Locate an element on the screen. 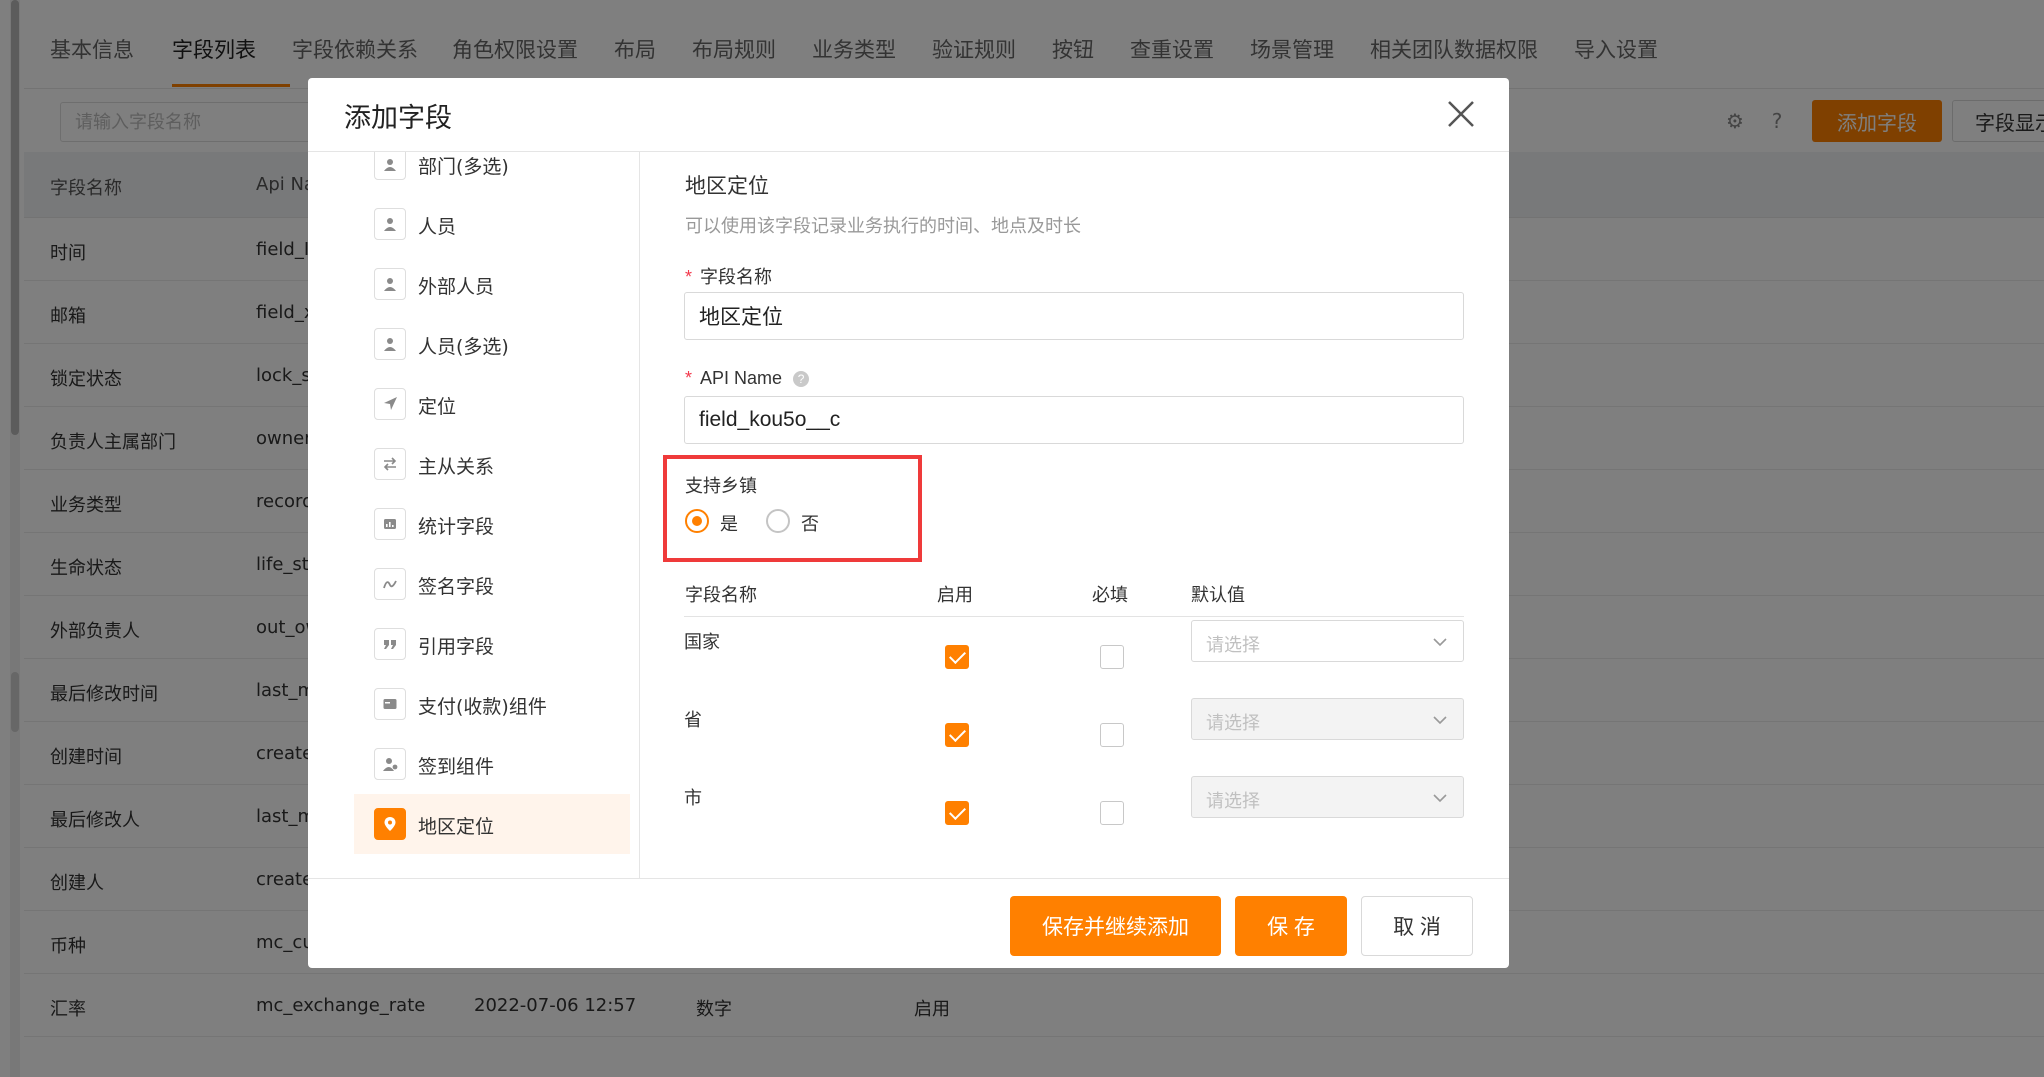 The width and height of the screenshot is (2044, 1077). field-type-item: 人员(多选) is located at coordinates (492, 344).